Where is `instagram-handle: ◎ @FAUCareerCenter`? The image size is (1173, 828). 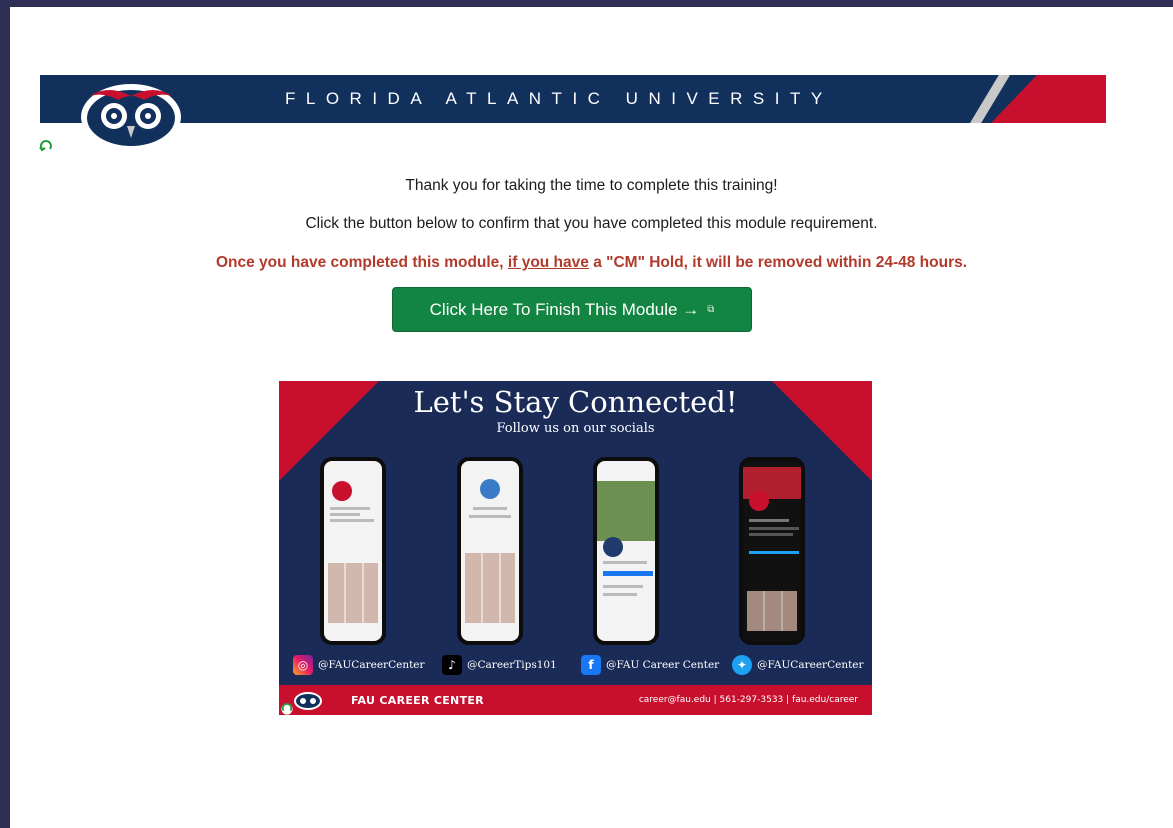
instagram-handle: ◎ @FAUCareerCenter is located at coordinates (359, 665).